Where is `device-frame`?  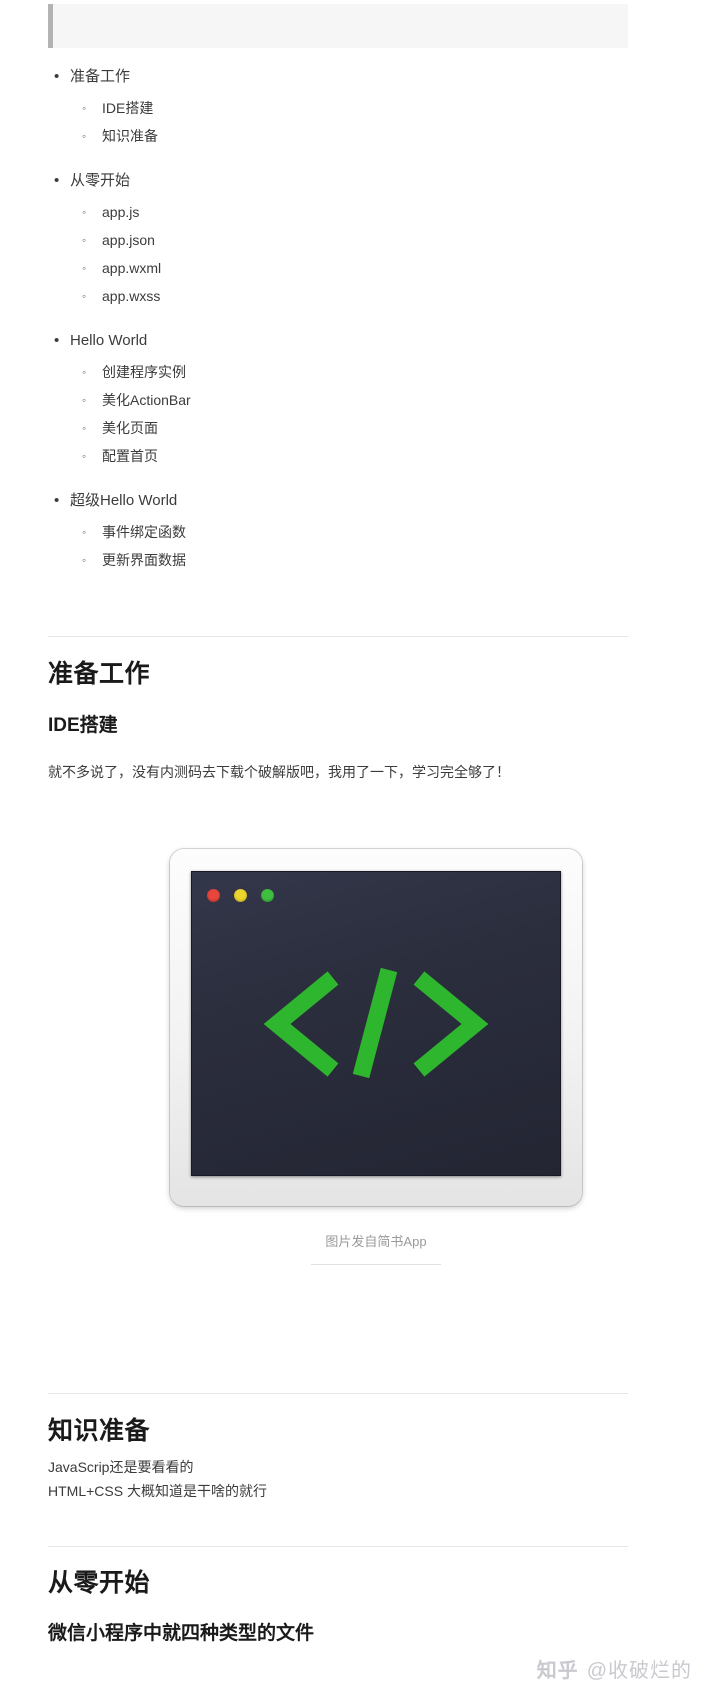 device-frame is located at coordinates (376, 1027).